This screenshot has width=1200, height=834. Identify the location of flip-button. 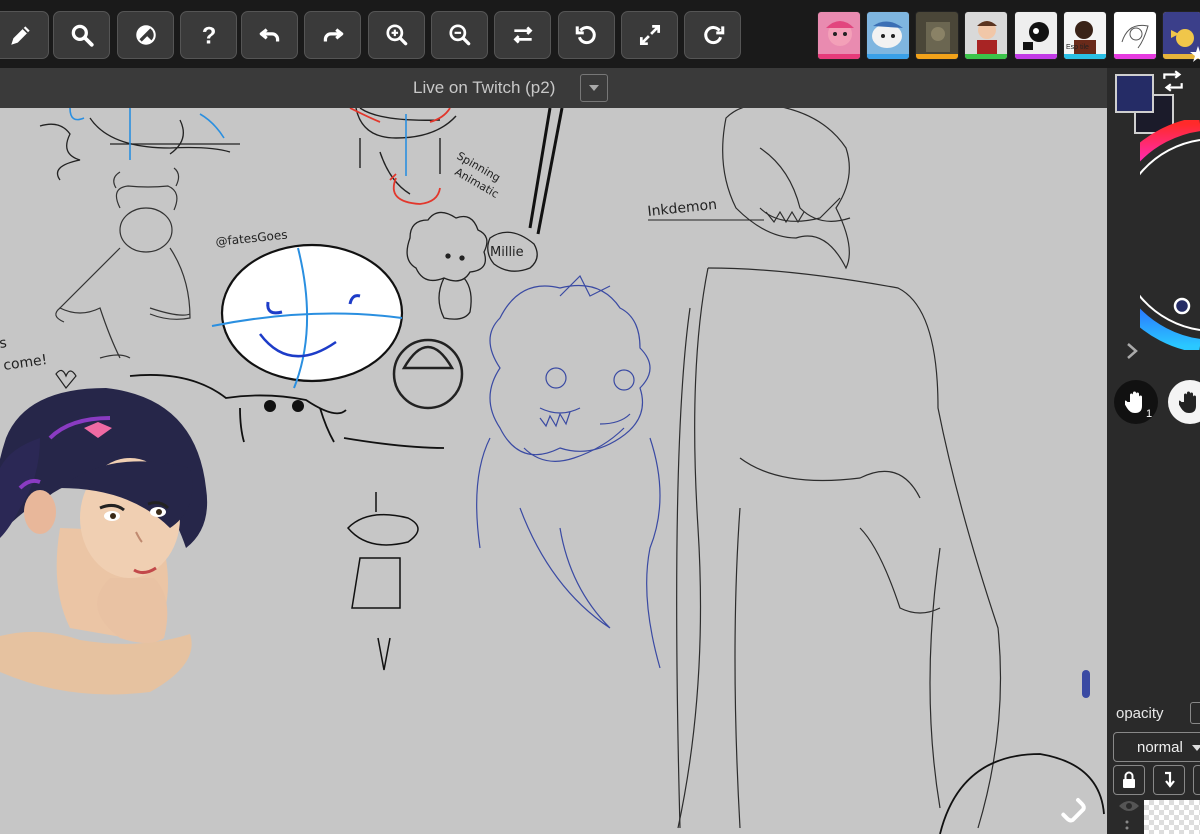
(522, 35).